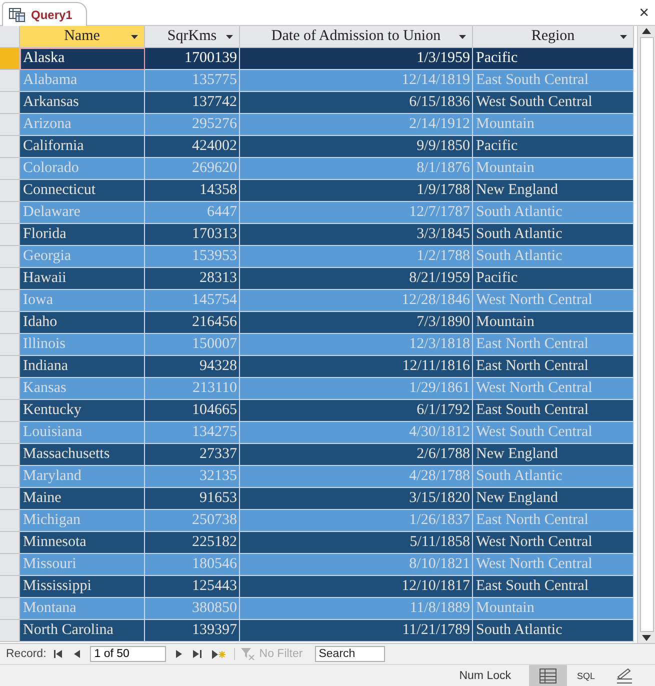 This screenshot has height=686, width=655. I want to click on vertical-scrollbar, so click(646, 334).